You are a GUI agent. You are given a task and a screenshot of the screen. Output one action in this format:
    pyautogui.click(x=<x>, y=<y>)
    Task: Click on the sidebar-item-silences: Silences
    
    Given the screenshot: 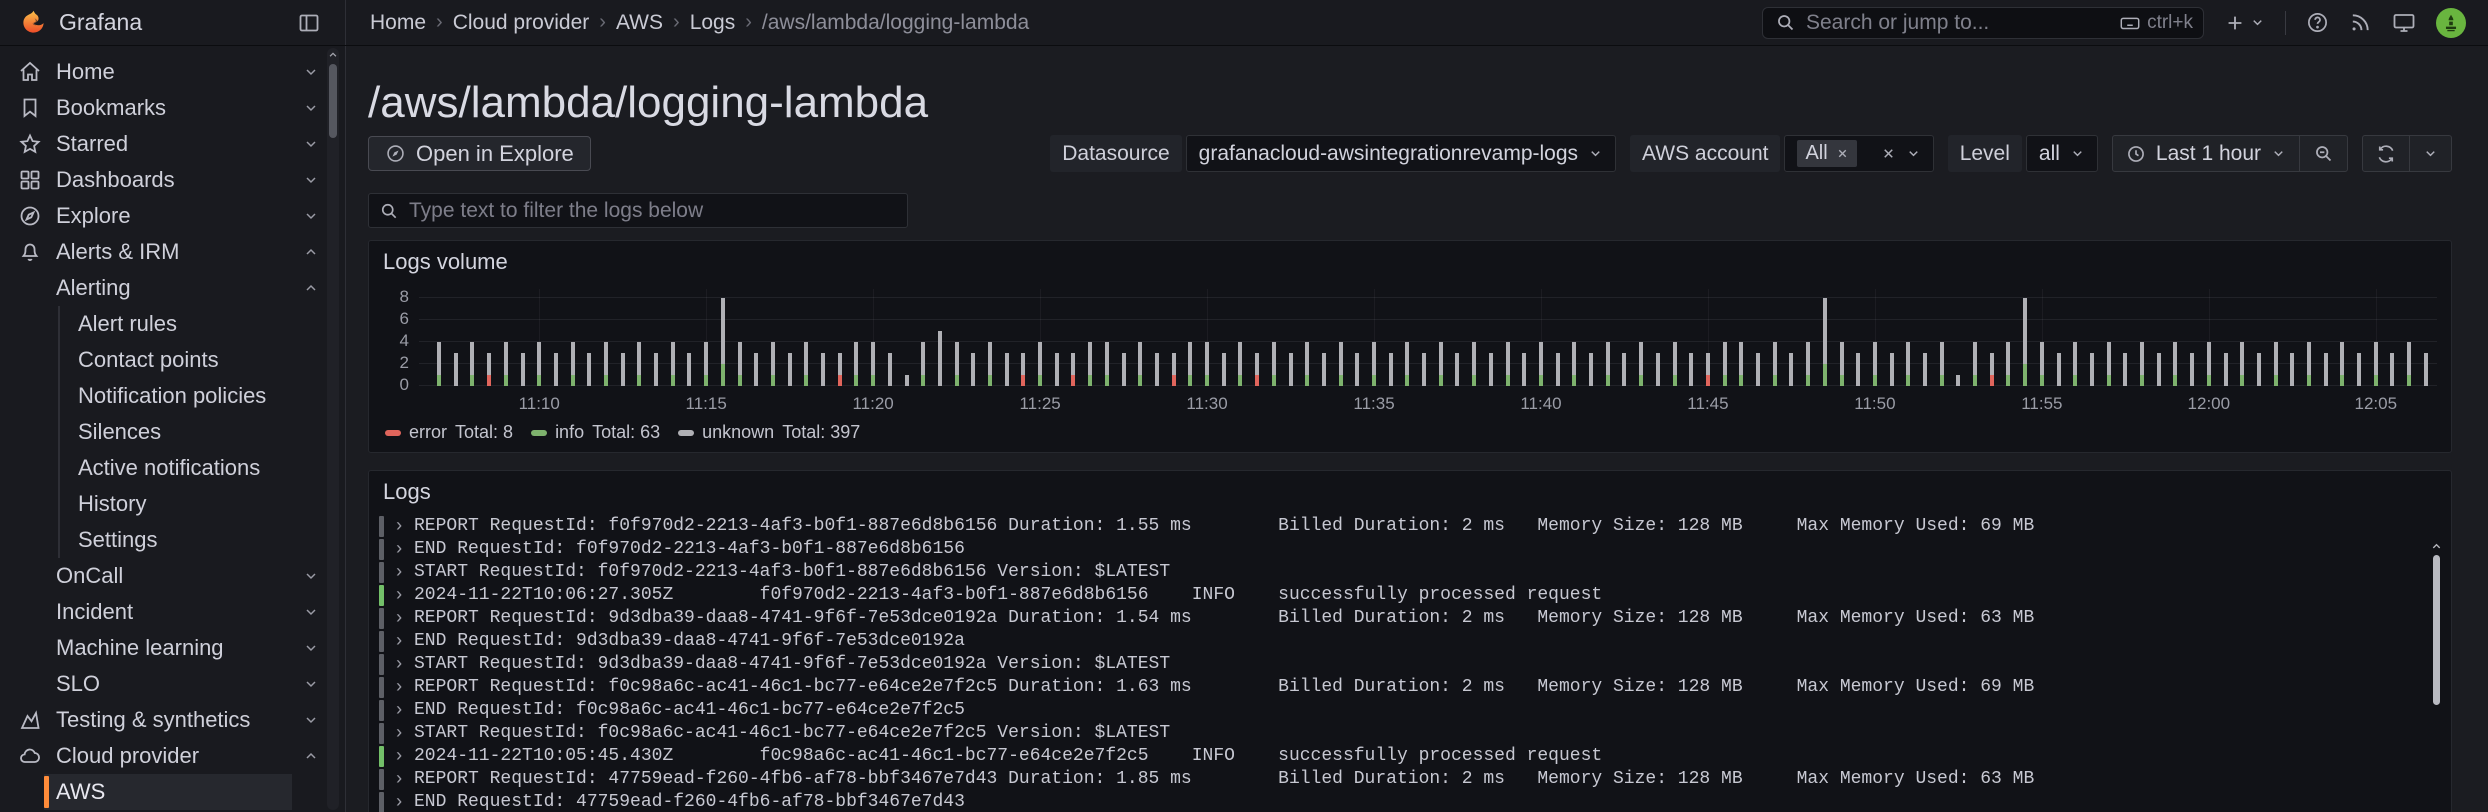 What is the action you would take?
    pyautogui.click(x=172, y=432)
    